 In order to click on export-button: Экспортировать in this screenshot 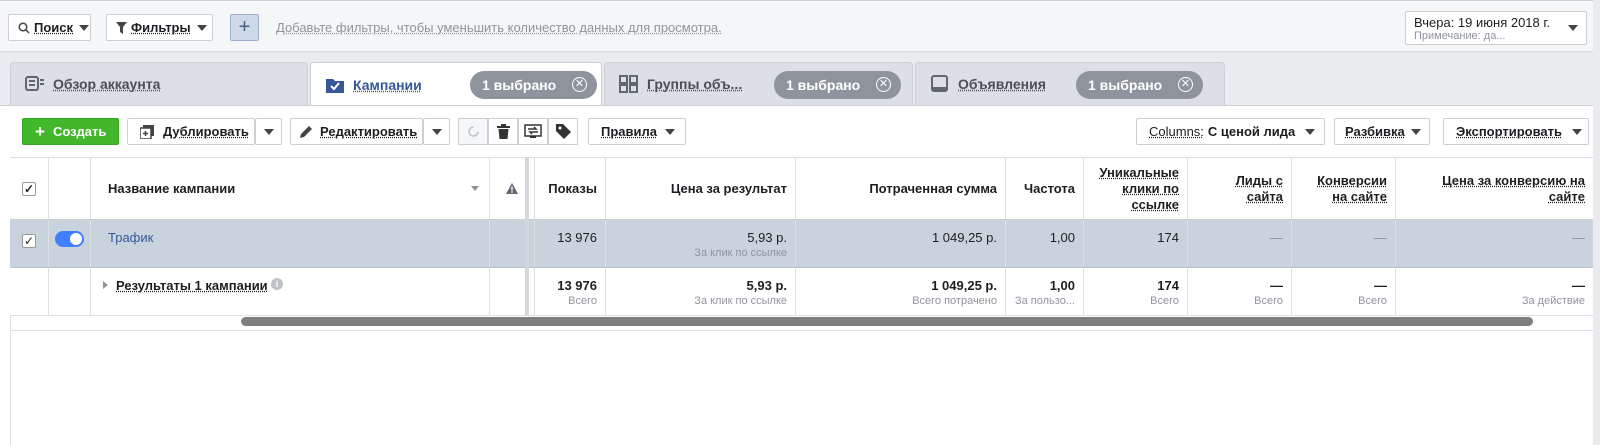, I will do `click(1516, 131)`.